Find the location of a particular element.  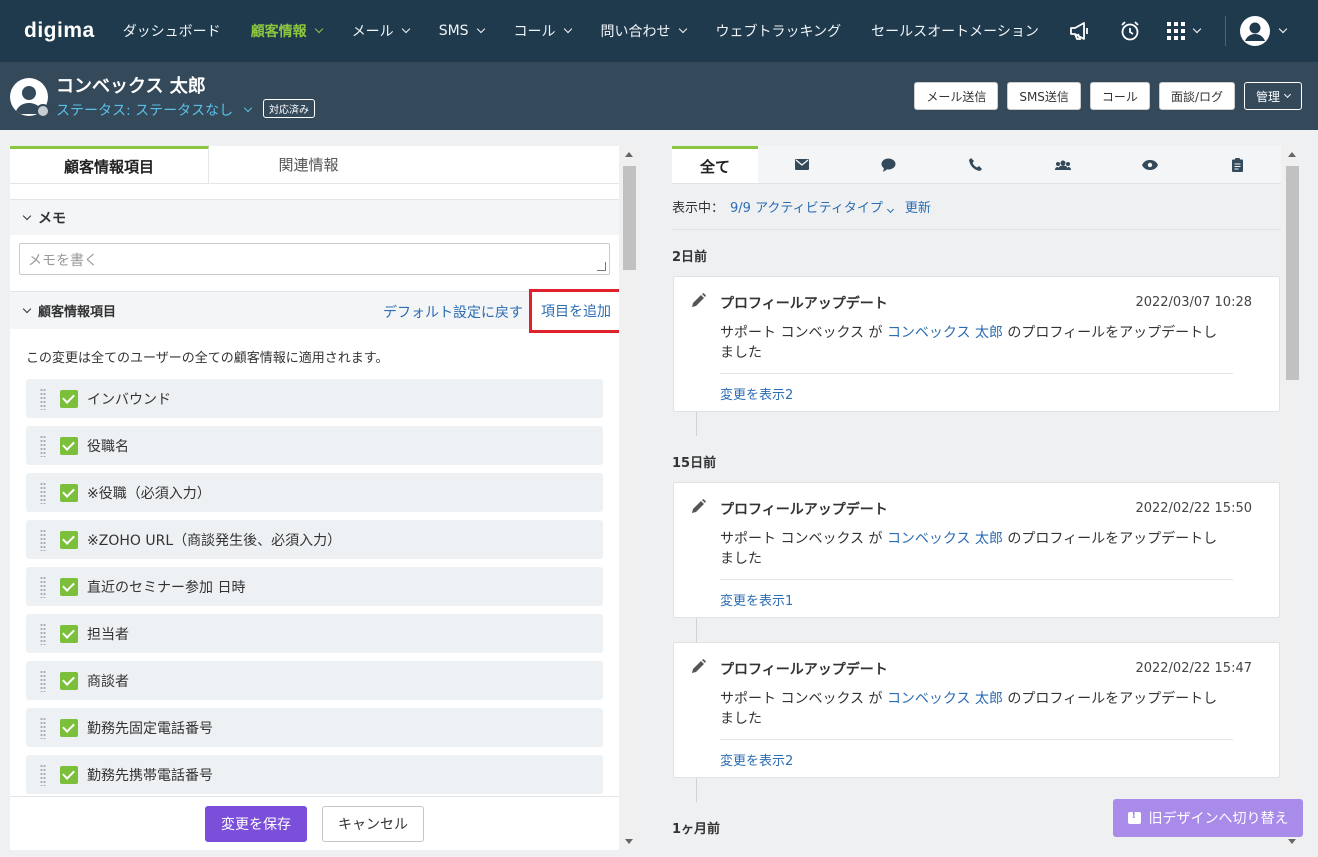

nav-item-3: SMS is located at coordinates (461, 31).